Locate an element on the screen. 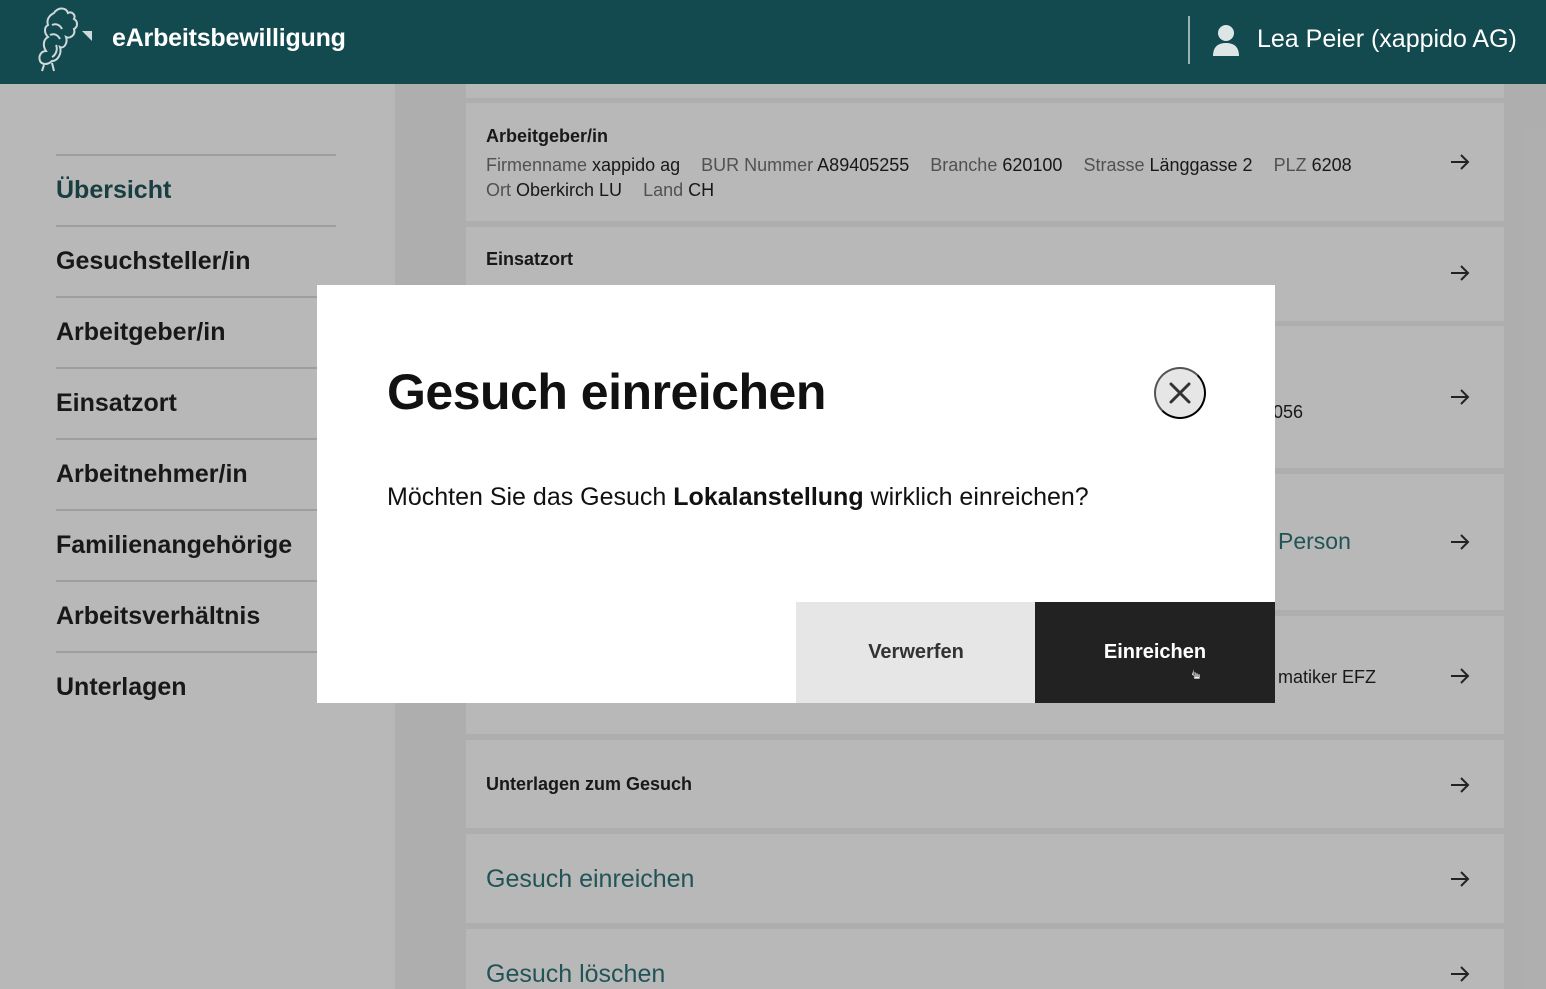  user-menu: Lea Peier (xappido AG) is located at coordinates (1387, 39).